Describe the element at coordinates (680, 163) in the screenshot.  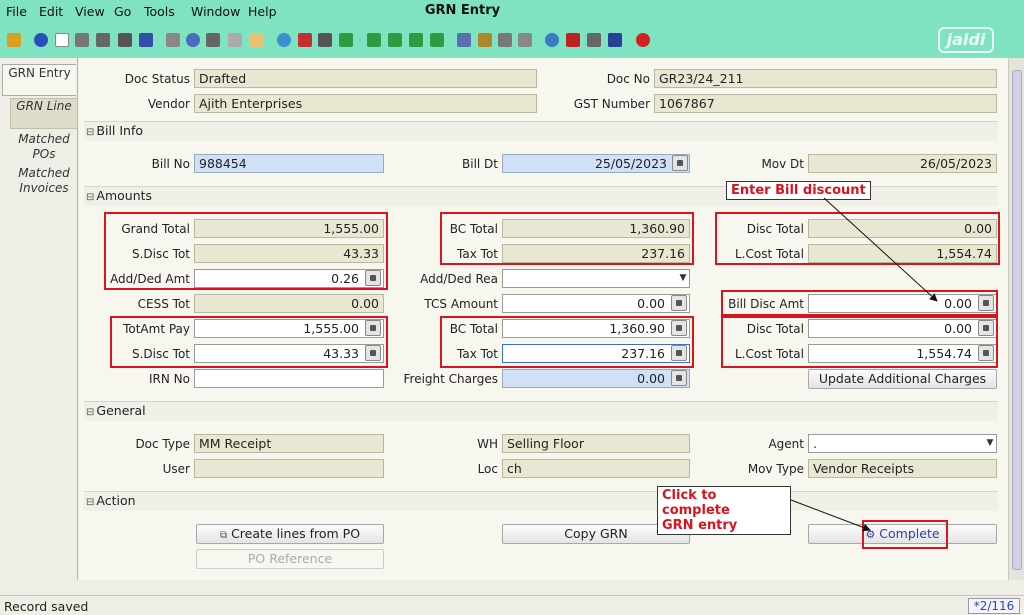
I see `calendar-icon` at that location.